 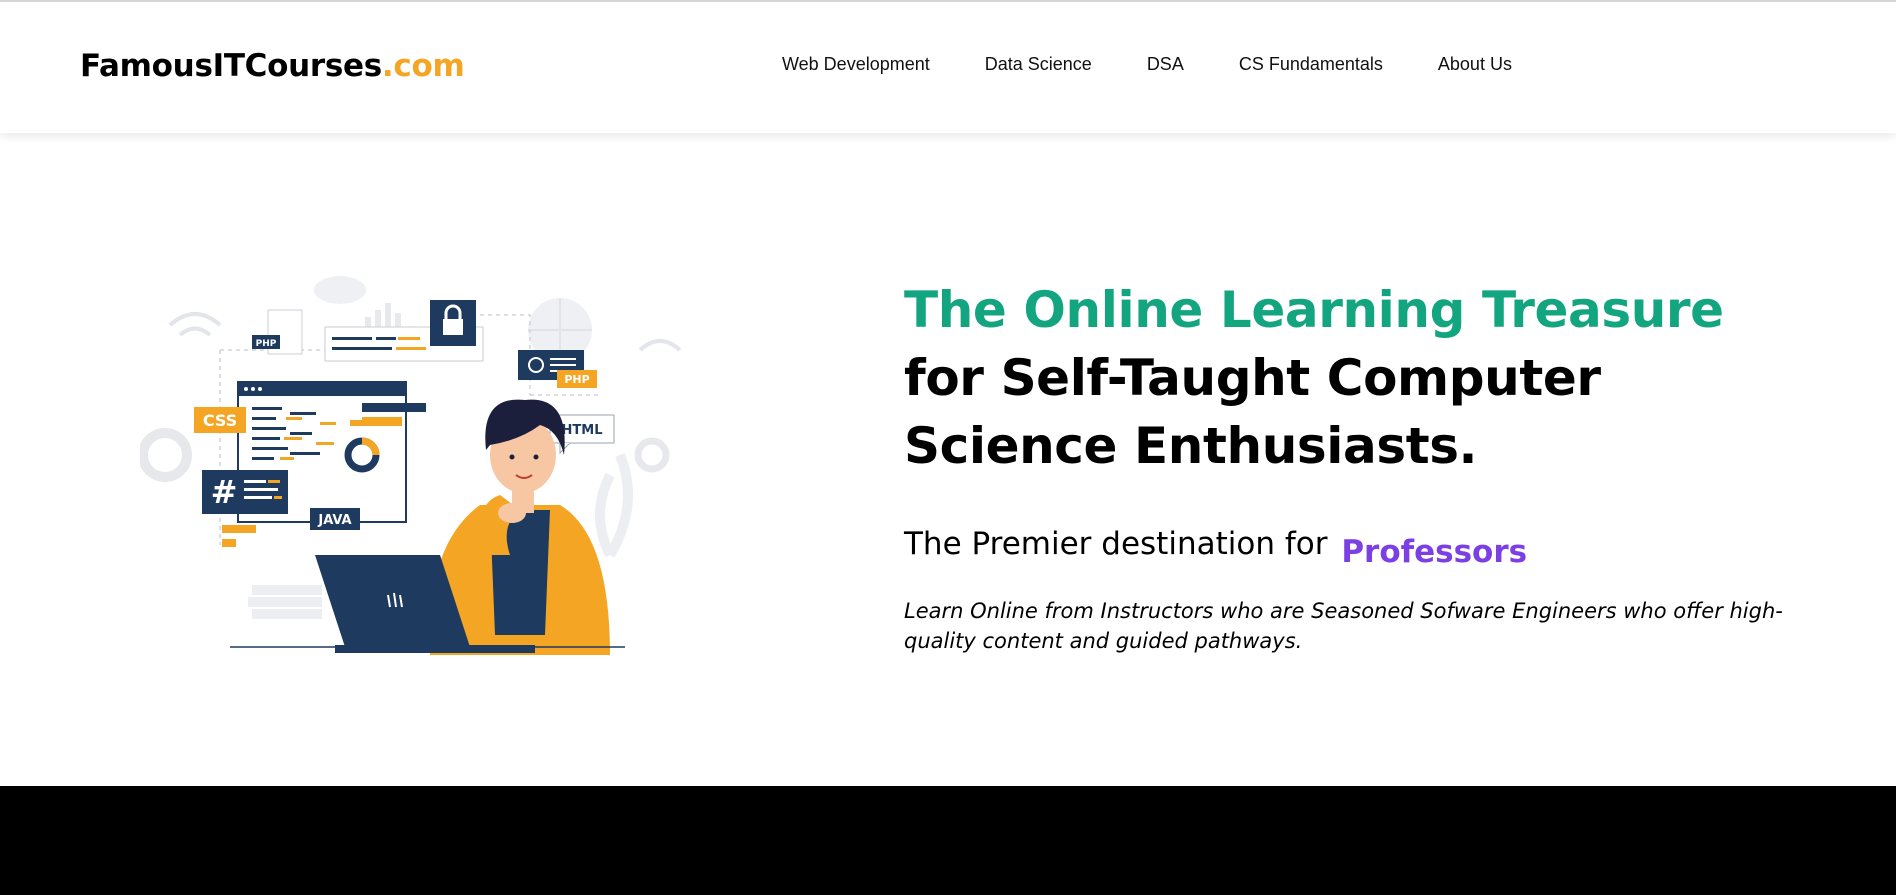 What do you see at coordinates (948, 840) in the screenshot?
I see `footer-band` at bounding box center [948, 840].